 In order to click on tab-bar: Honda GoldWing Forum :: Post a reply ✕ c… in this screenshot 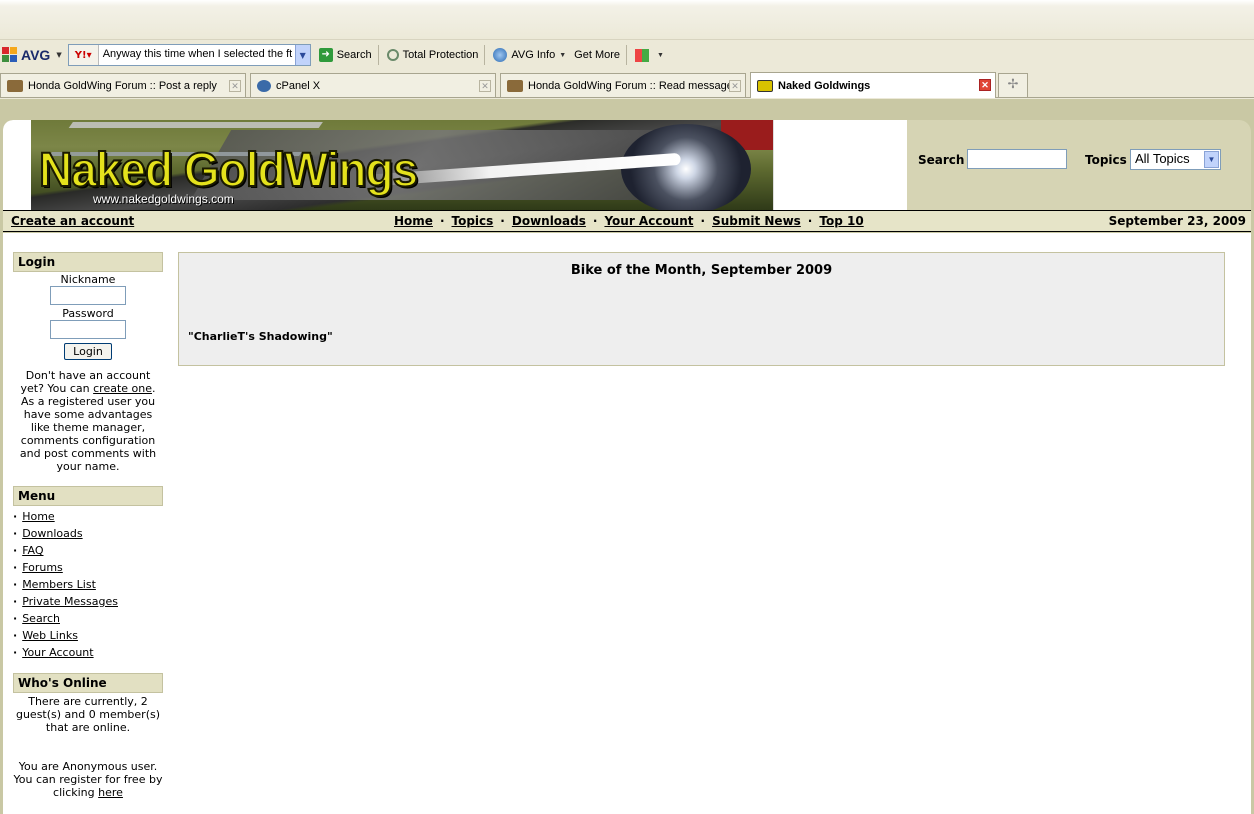, I will do `click(627, 84)`.